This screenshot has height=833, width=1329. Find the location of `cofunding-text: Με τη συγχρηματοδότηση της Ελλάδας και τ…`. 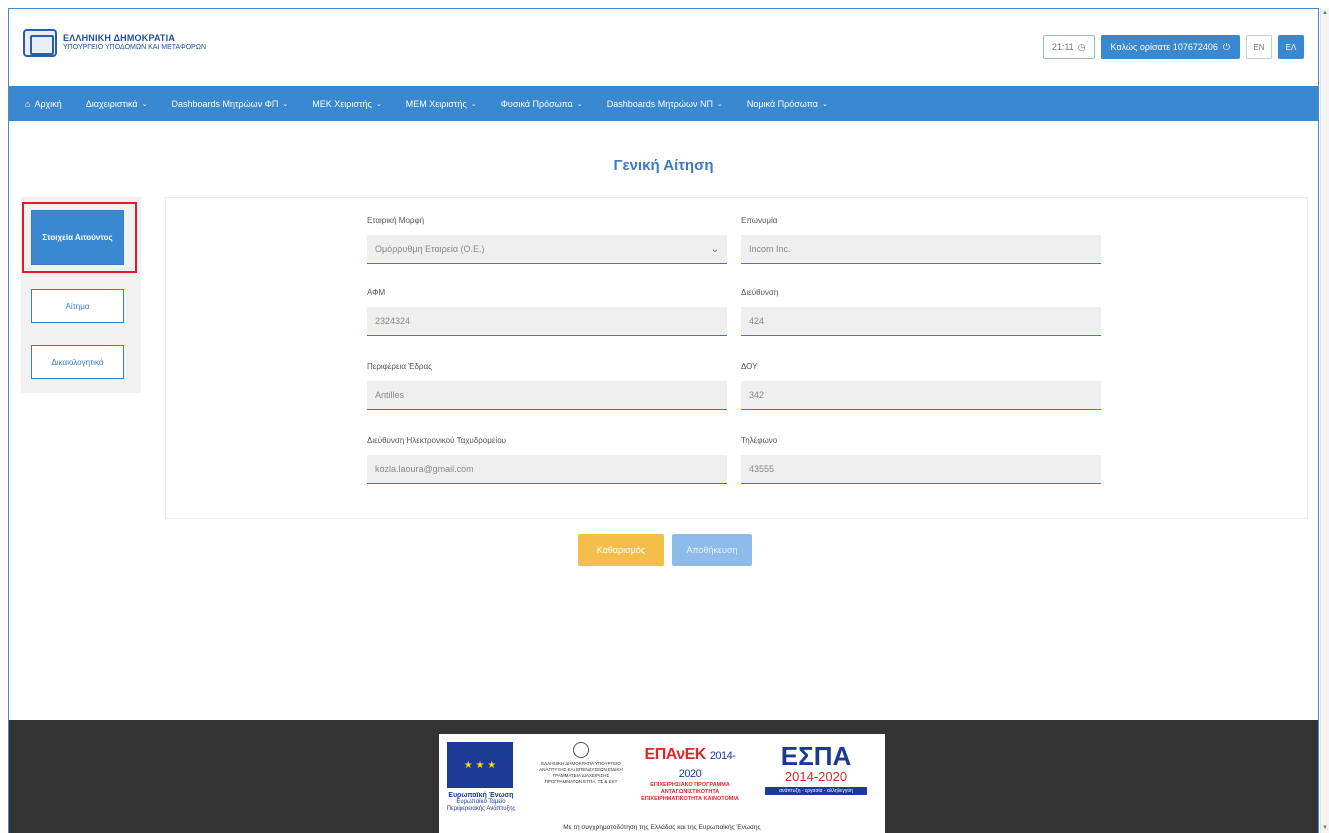

cofunding-text: Με τη συγχρηματοδότηση της Ελλάδας και τ… is located at coordinates (662, 827).